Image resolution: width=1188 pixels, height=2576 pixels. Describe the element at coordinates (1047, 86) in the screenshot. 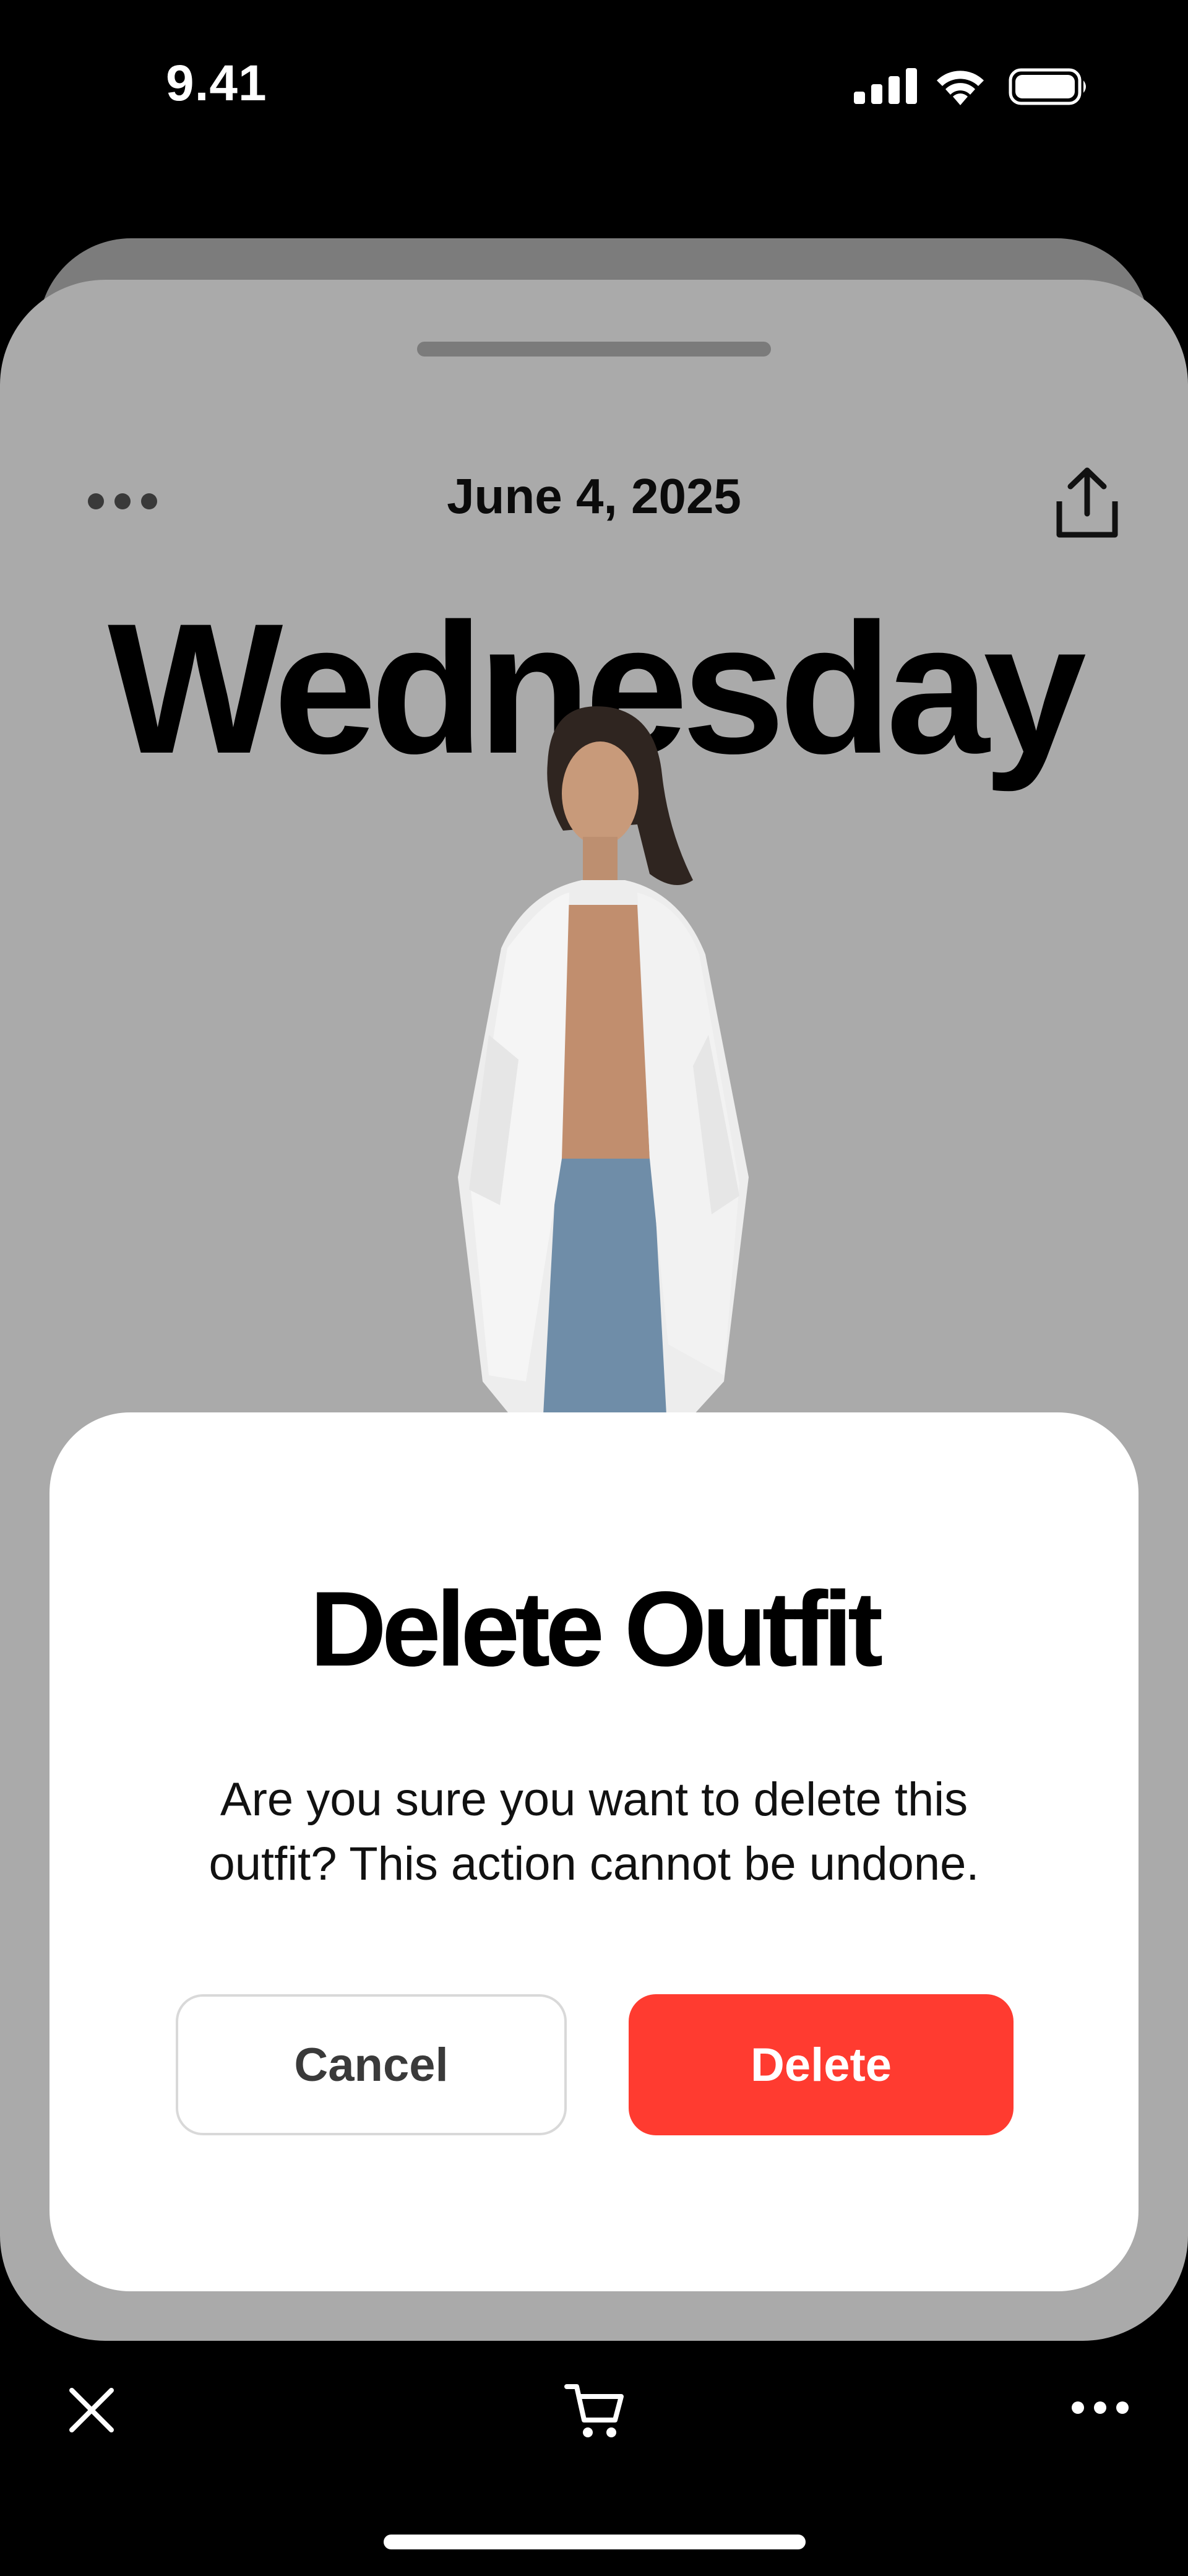

I see `battery-icon` at that location.